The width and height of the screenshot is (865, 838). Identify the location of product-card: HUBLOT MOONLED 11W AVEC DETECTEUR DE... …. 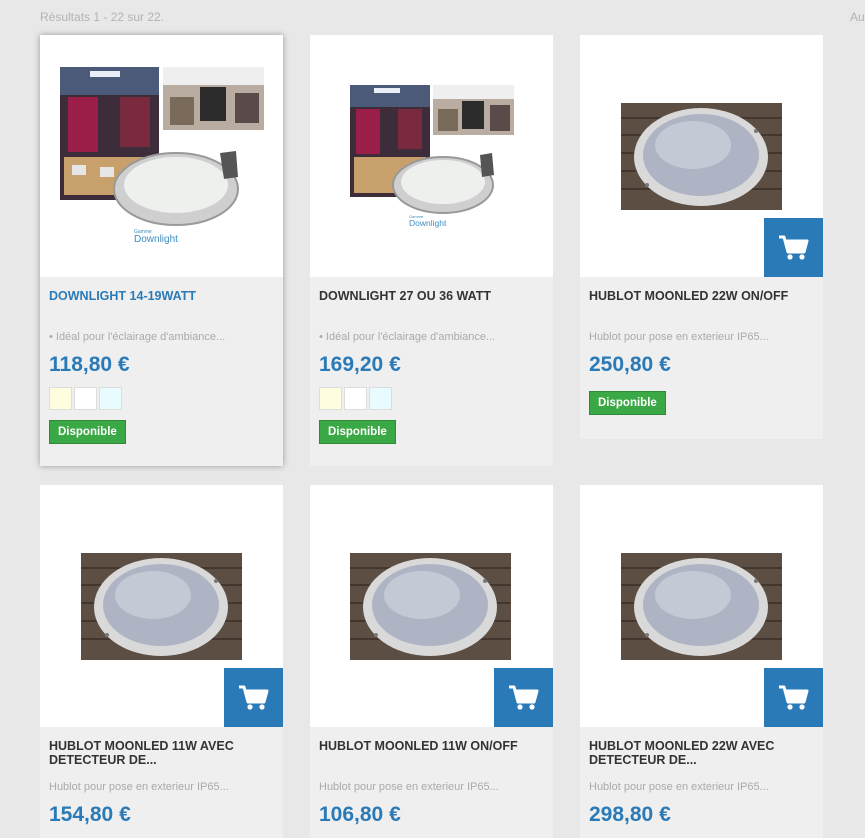
(161, 661).